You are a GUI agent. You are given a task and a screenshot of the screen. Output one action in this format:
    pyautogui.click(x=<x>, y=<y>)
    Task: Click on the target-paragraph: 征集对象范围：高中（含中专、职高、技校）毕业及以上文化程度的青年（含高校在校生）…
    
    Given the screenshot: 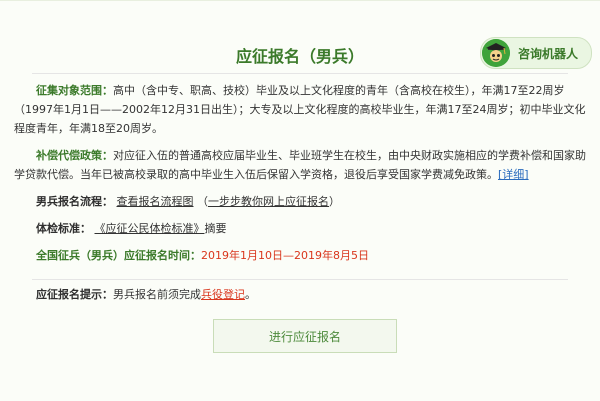 What is the action you would take?
    pyautogui.click(x=300, y=109)
    